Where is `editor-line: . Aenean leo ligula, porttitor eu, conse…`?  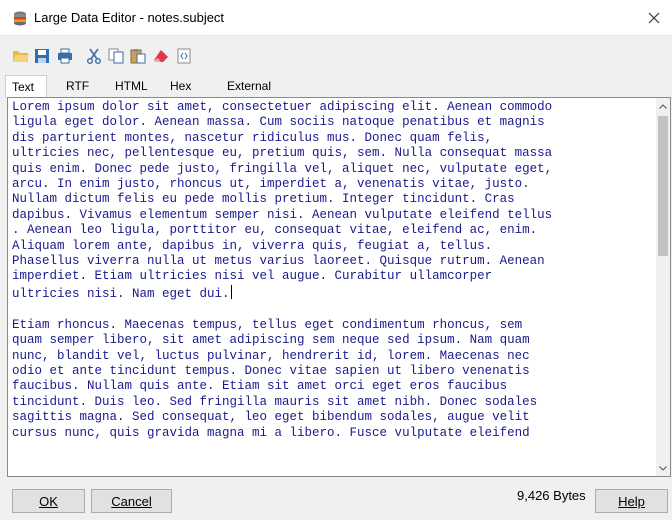
editor-line: . Aenean leo ligula, porttitor eu, conse… is located at coordinates (275, 230).